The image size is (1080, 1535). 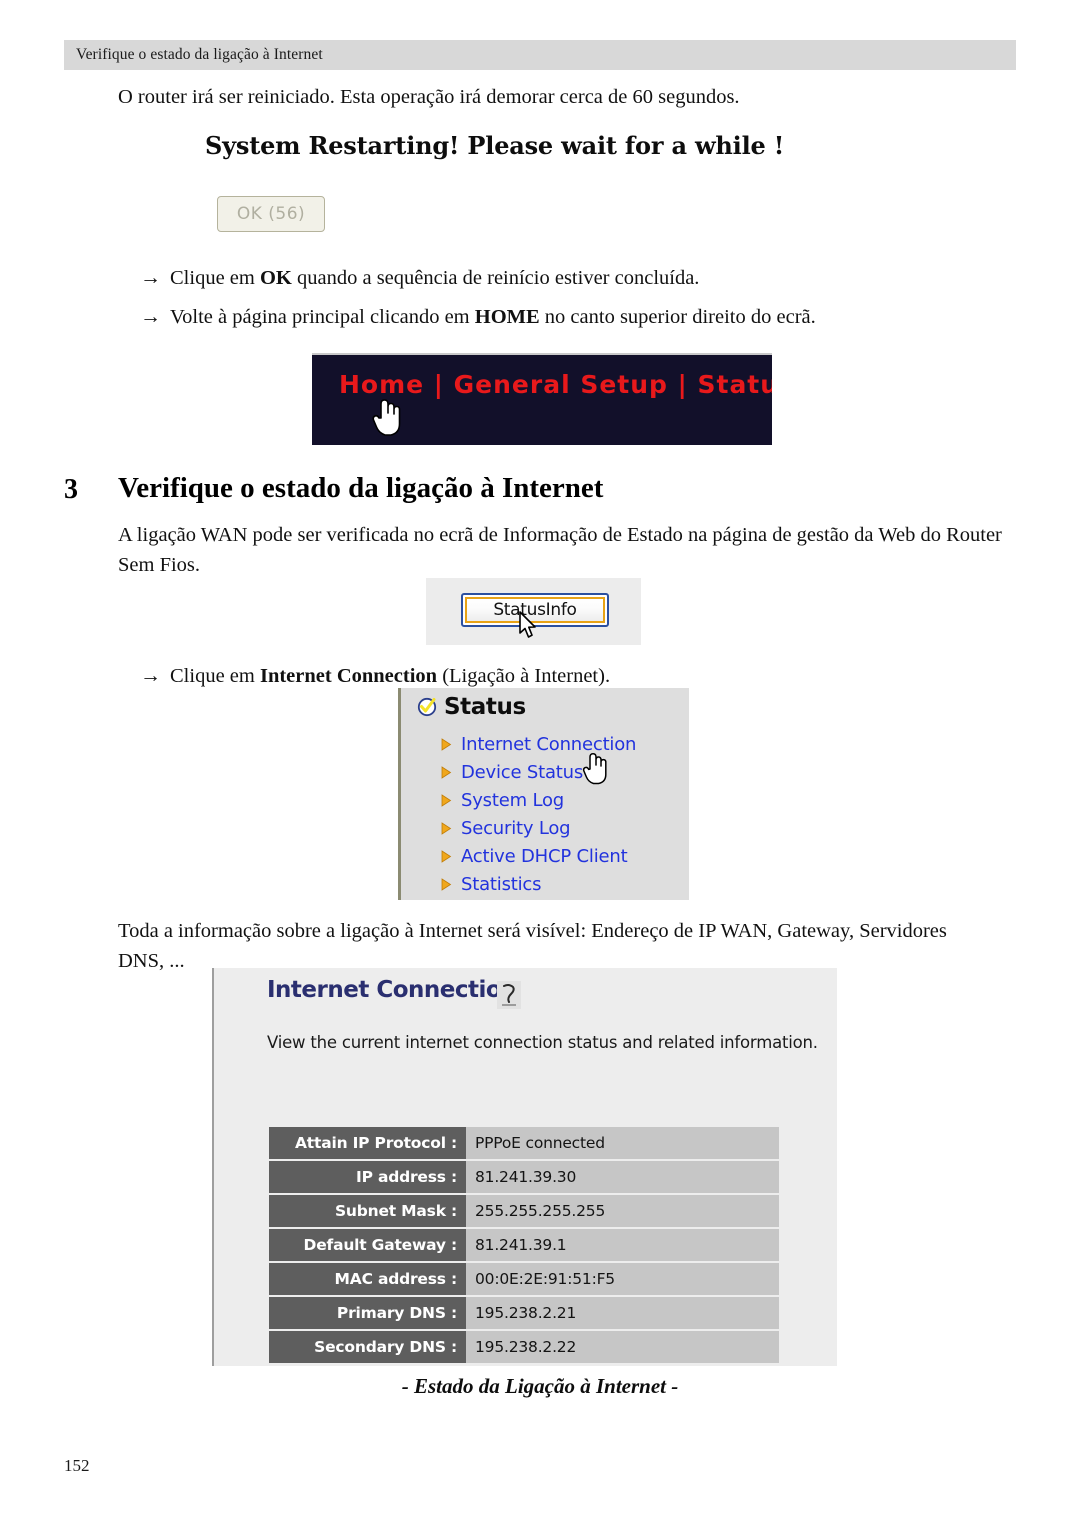 I want to click on status-menu-item-active-dhcp-client: Active DHCP Client, so click(x=538, y=856).